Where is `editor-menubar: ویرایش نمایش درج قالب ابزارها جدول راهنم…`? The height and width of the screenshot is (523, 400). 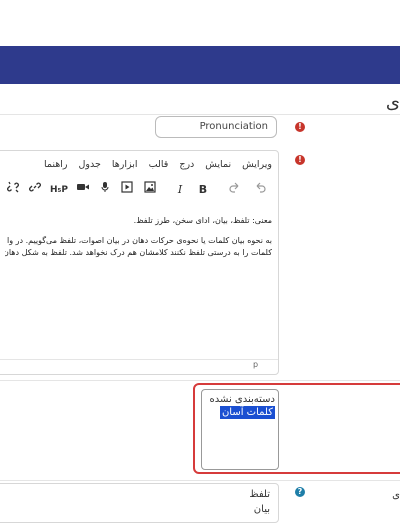 editor-menubar: ویرایش نمایش درج قالب ابزارها جدول راهنم… is located at coordinates (154, 164).